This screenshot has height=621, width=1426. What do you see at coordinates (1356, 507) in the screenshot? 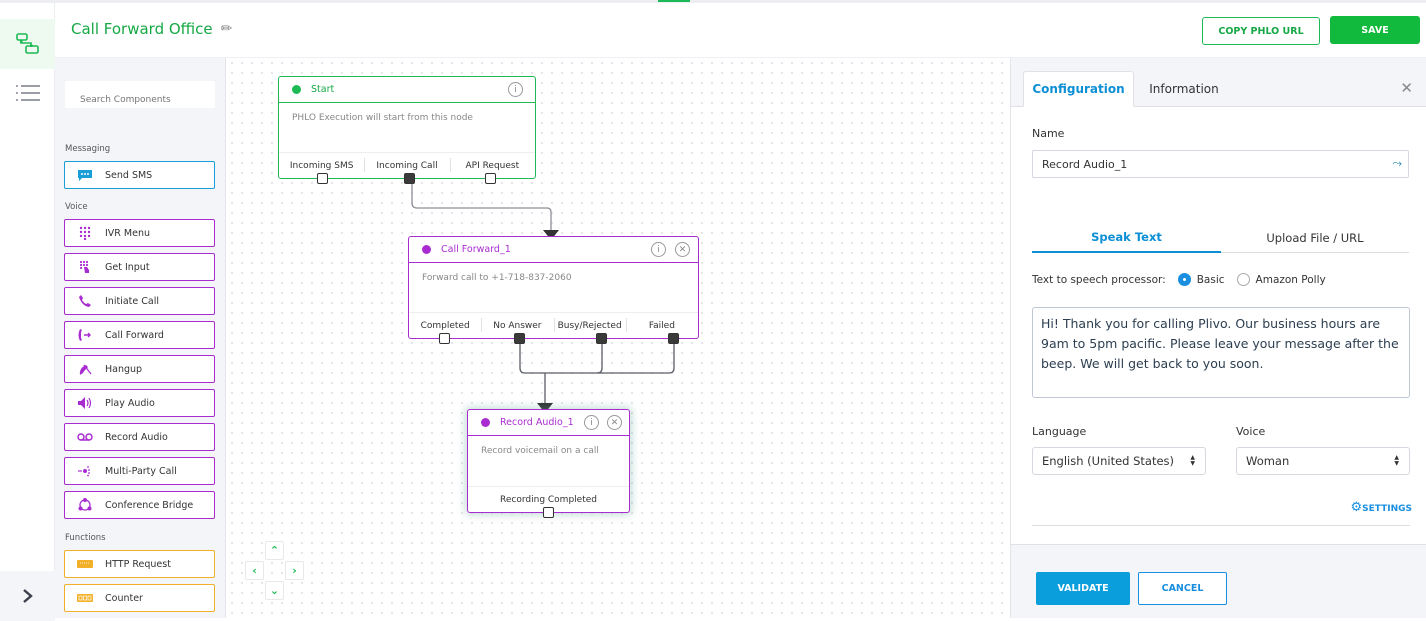
I see `gear-icon: ⚙` at bounding box center [1356, 507].